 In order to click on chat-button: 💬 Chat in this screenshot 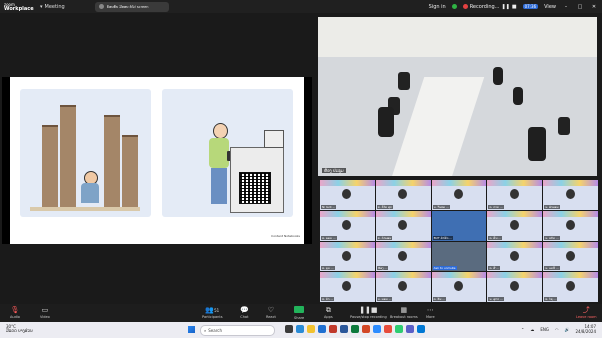, I will do `click(244, 312)`.